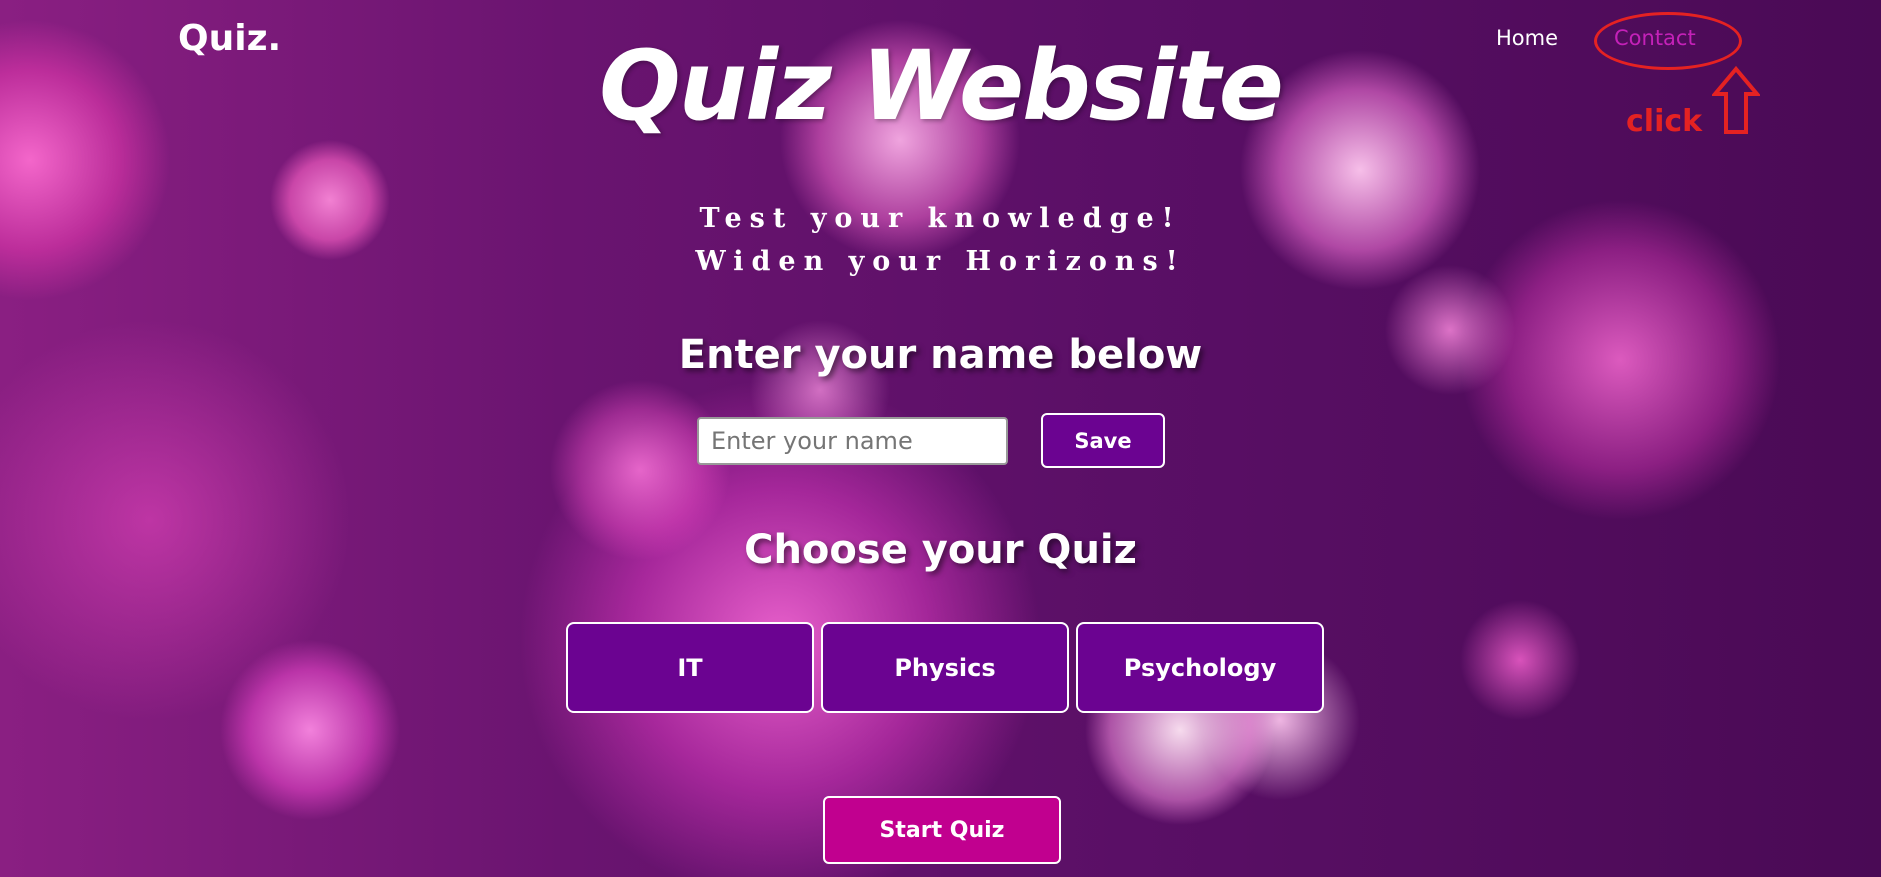 The width and height of the screenshot is (1881, 877). I want to click on name-input, so click(852, 441).